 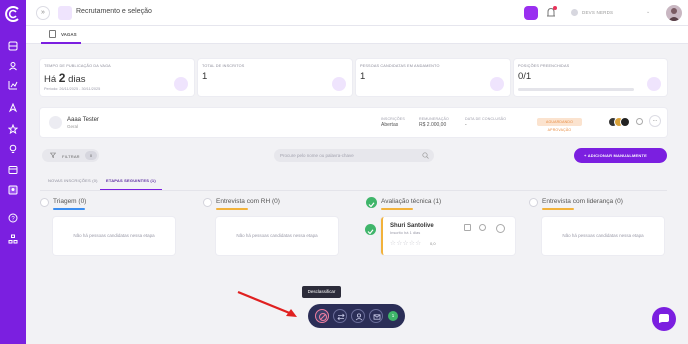 I want to click on add-manually-label: + ADICIONAR MANUALMENTE, so click(x=616, y=155).